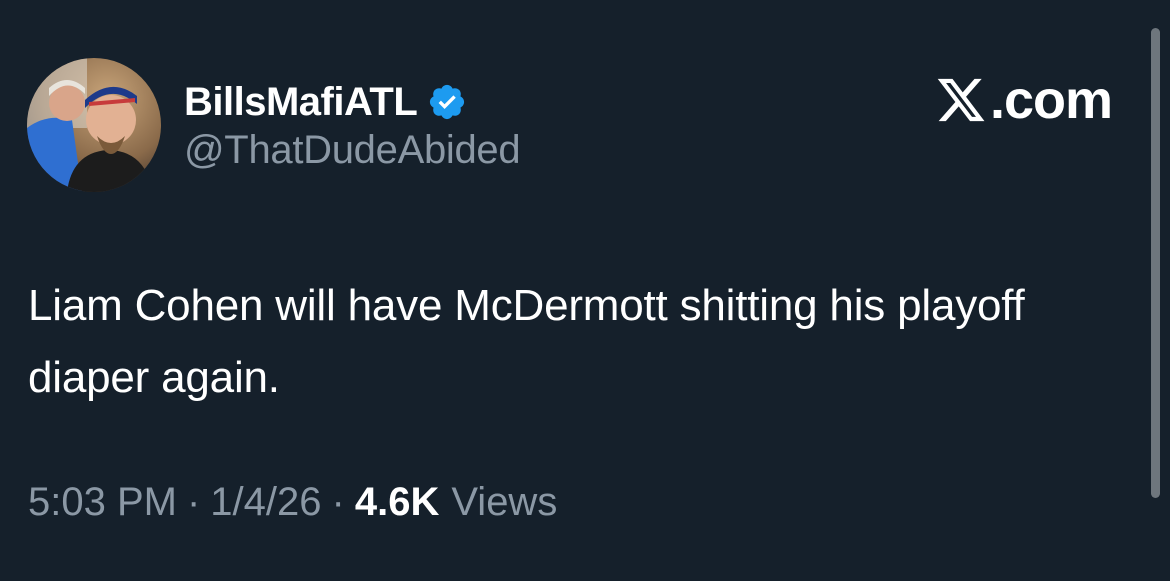  What do you see at coordinates (352, 150) in the screenshot?
I see `author-handle: @ThatDudeAbided` at bounding box center [352, 150].